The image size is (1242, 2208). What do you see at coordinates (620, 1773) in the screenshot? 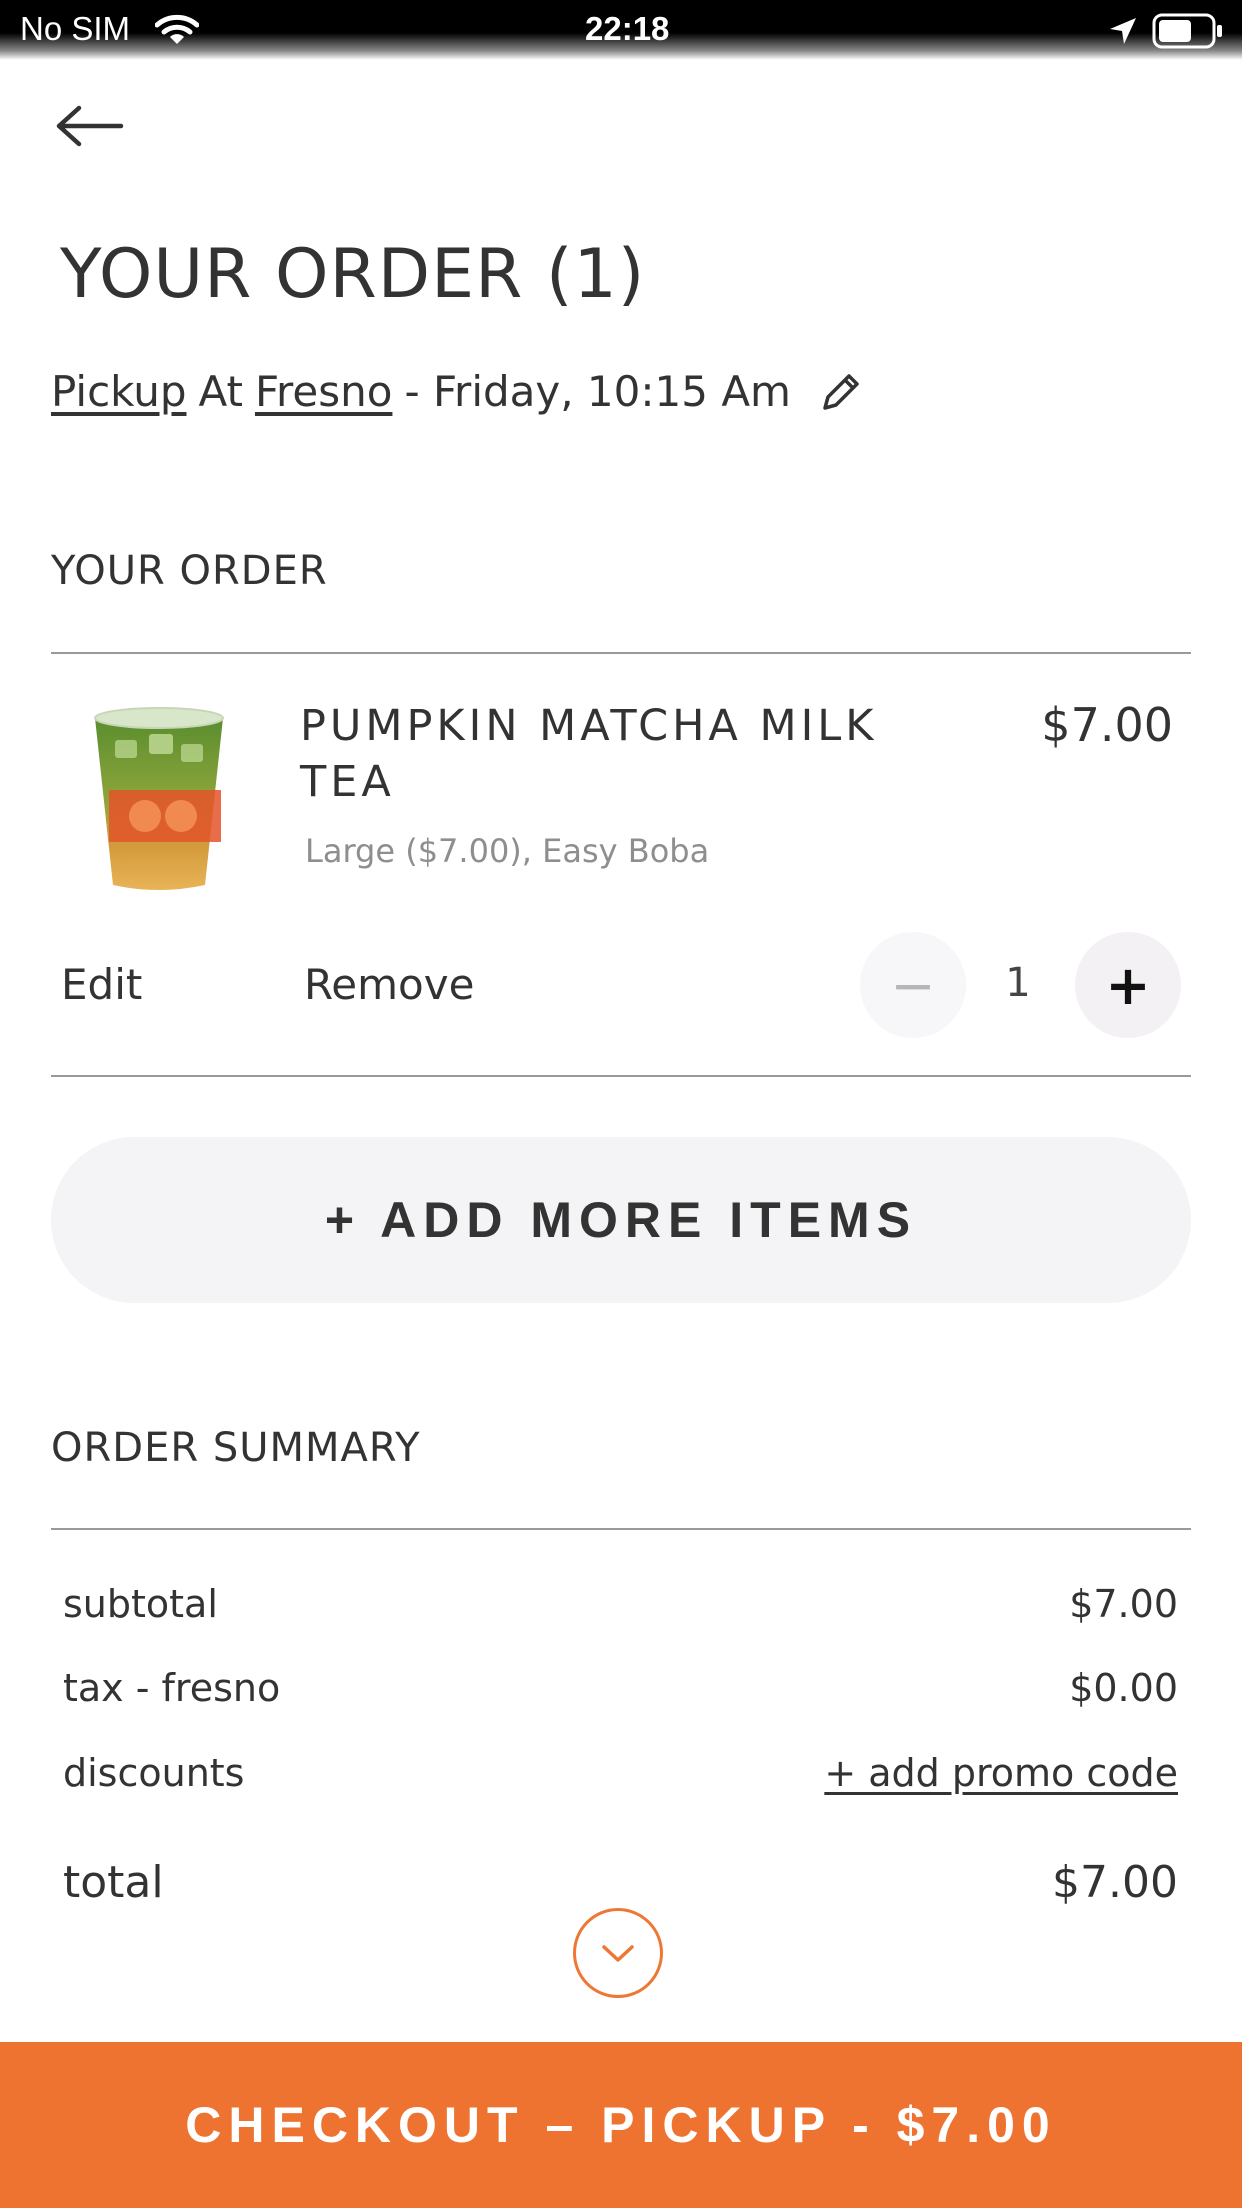
I see `discounts-row: discounts + add promo code` at bounding box center [620, 1773].